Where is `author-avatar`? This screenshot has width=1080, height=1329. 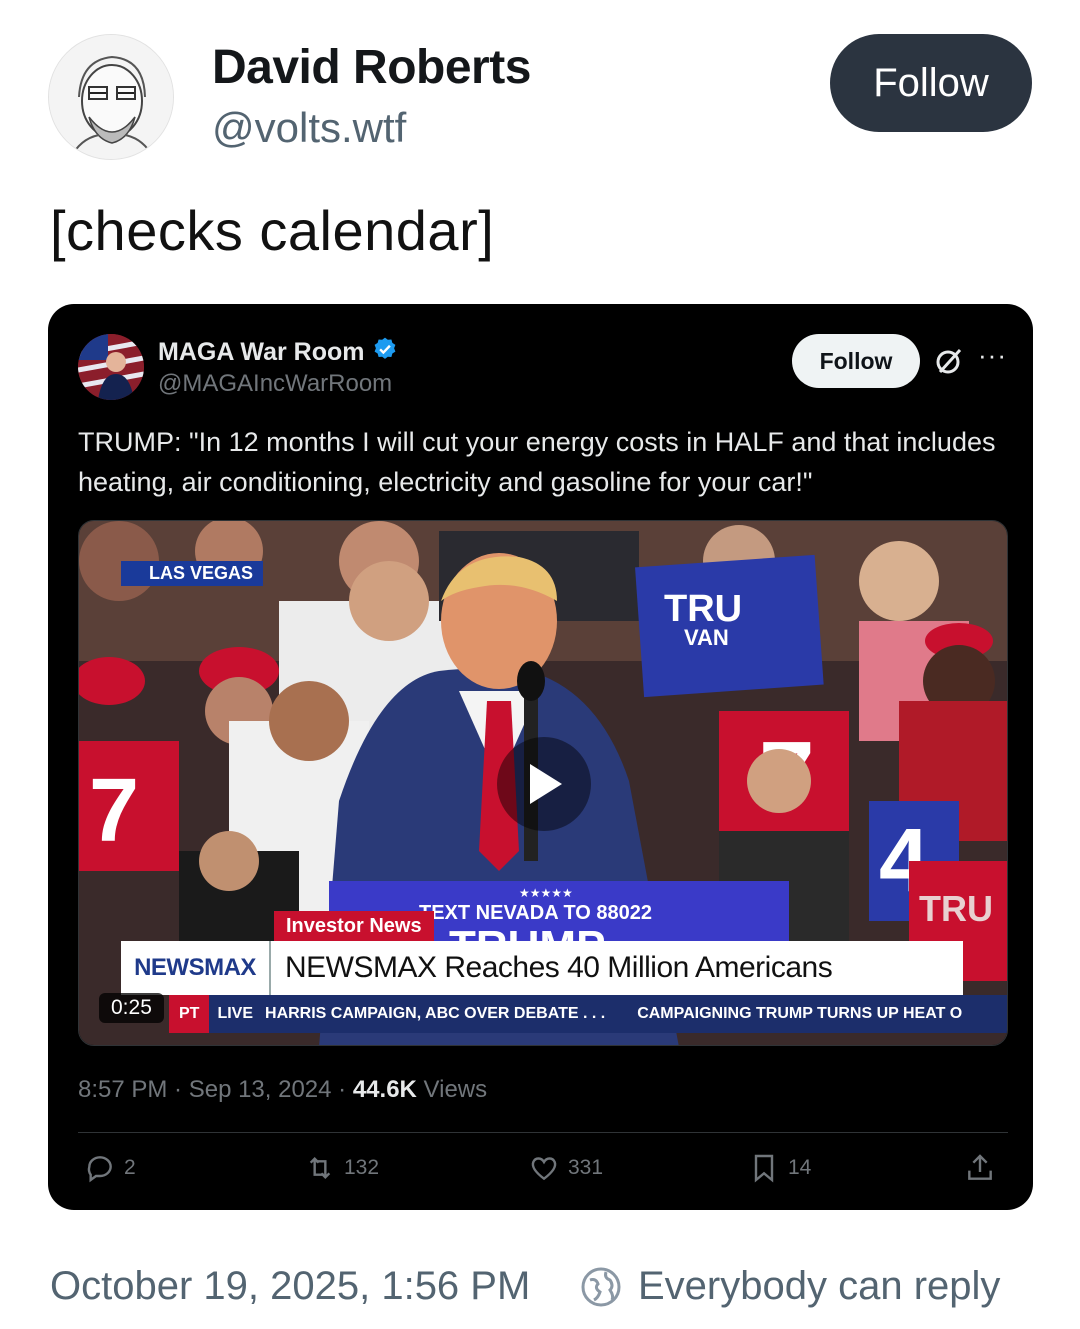
author-avatar is located at coordinates (111, 97).